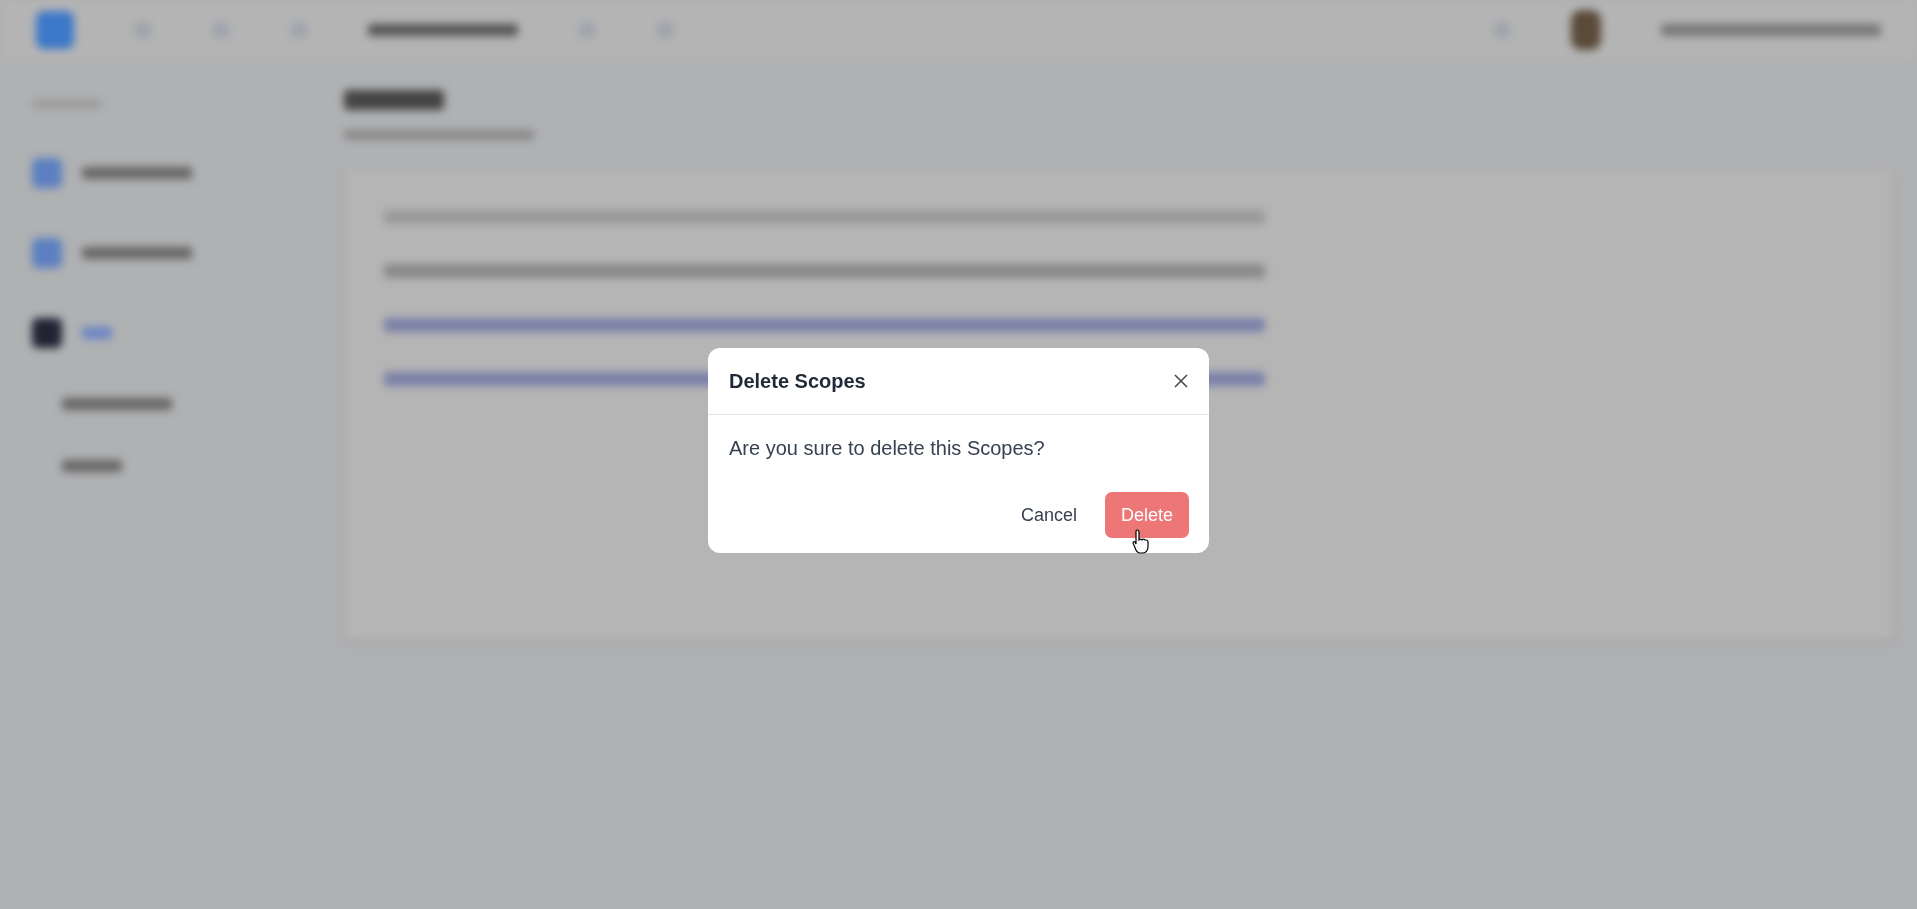 The height and width of the screenshot is (909, 1917). Describe the element at coordinates (1181, 381) in the screenshot. I see `close-icon` at that location.